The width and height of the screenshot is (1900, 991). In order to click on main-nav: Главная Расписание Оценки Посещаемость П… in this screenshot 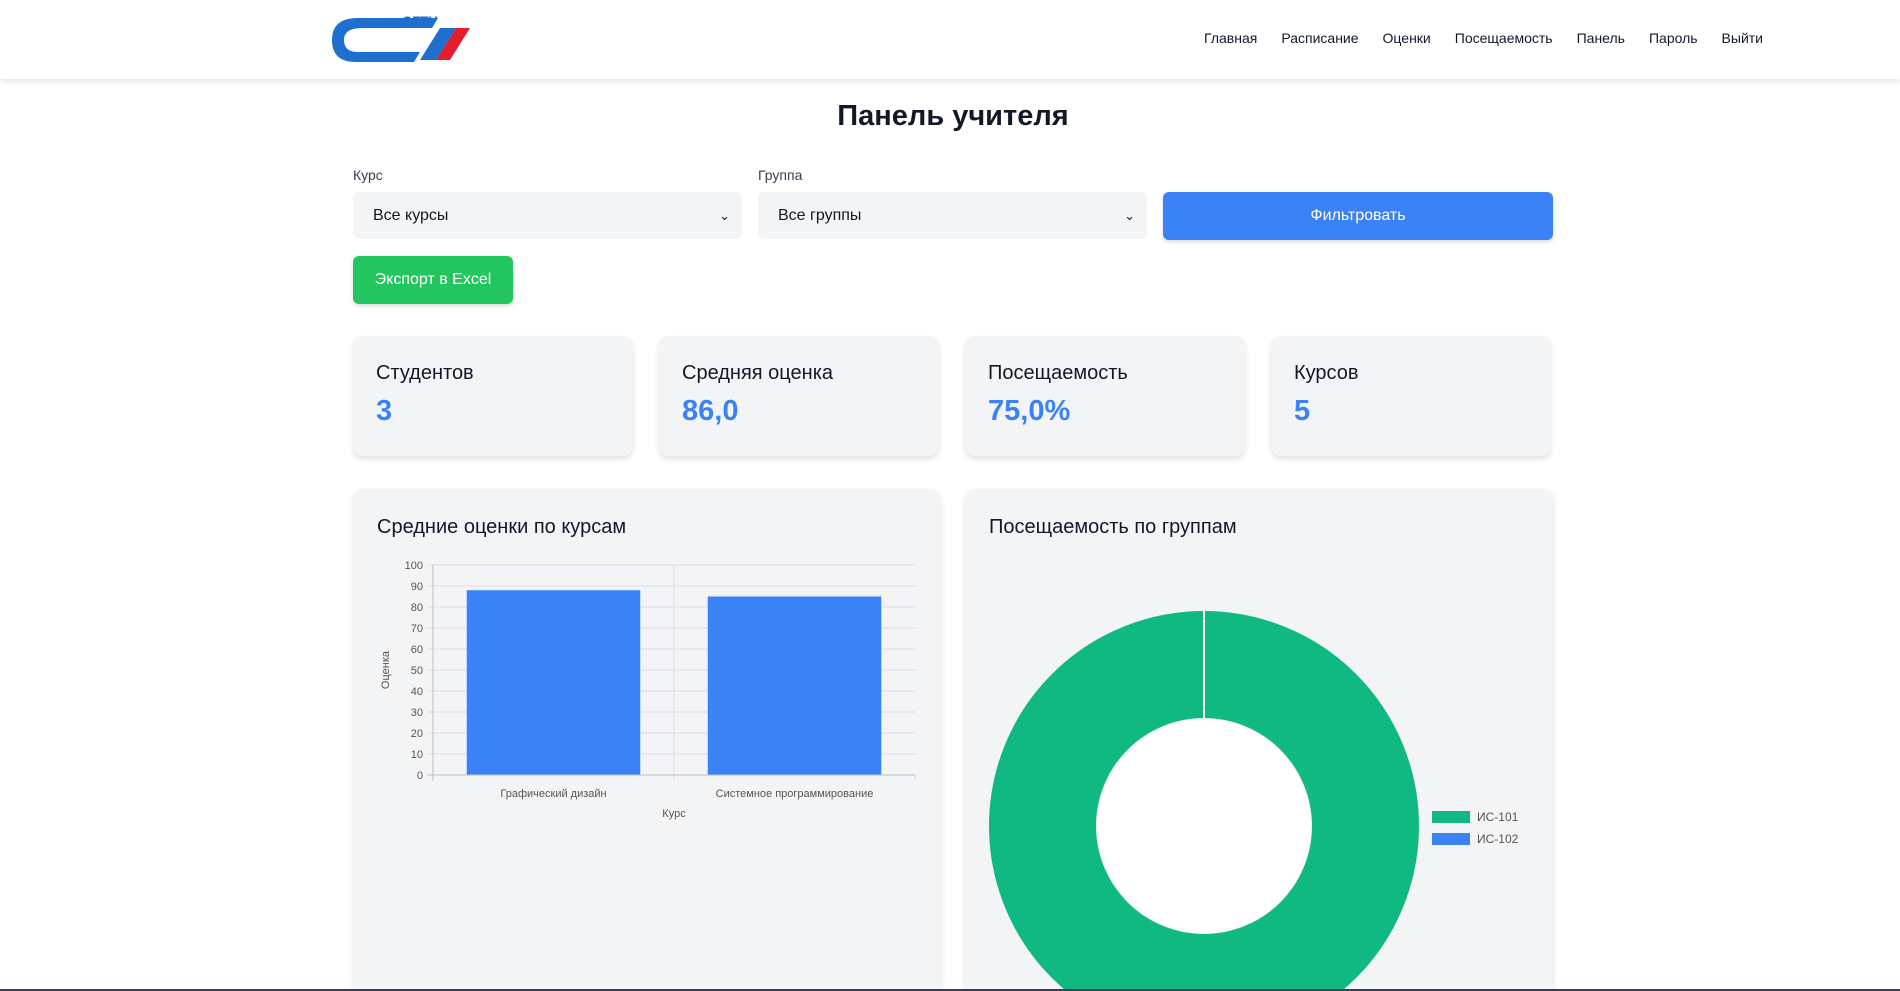, I will do `click(1483, 38)`.